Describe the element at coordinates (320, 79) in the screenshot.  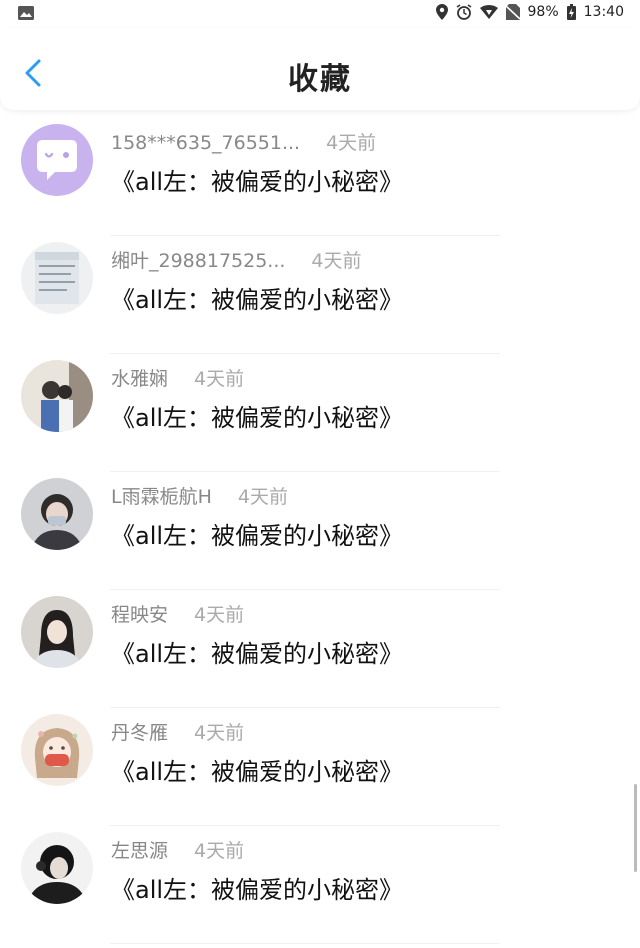
I see `page-title: 收藏` at that location.